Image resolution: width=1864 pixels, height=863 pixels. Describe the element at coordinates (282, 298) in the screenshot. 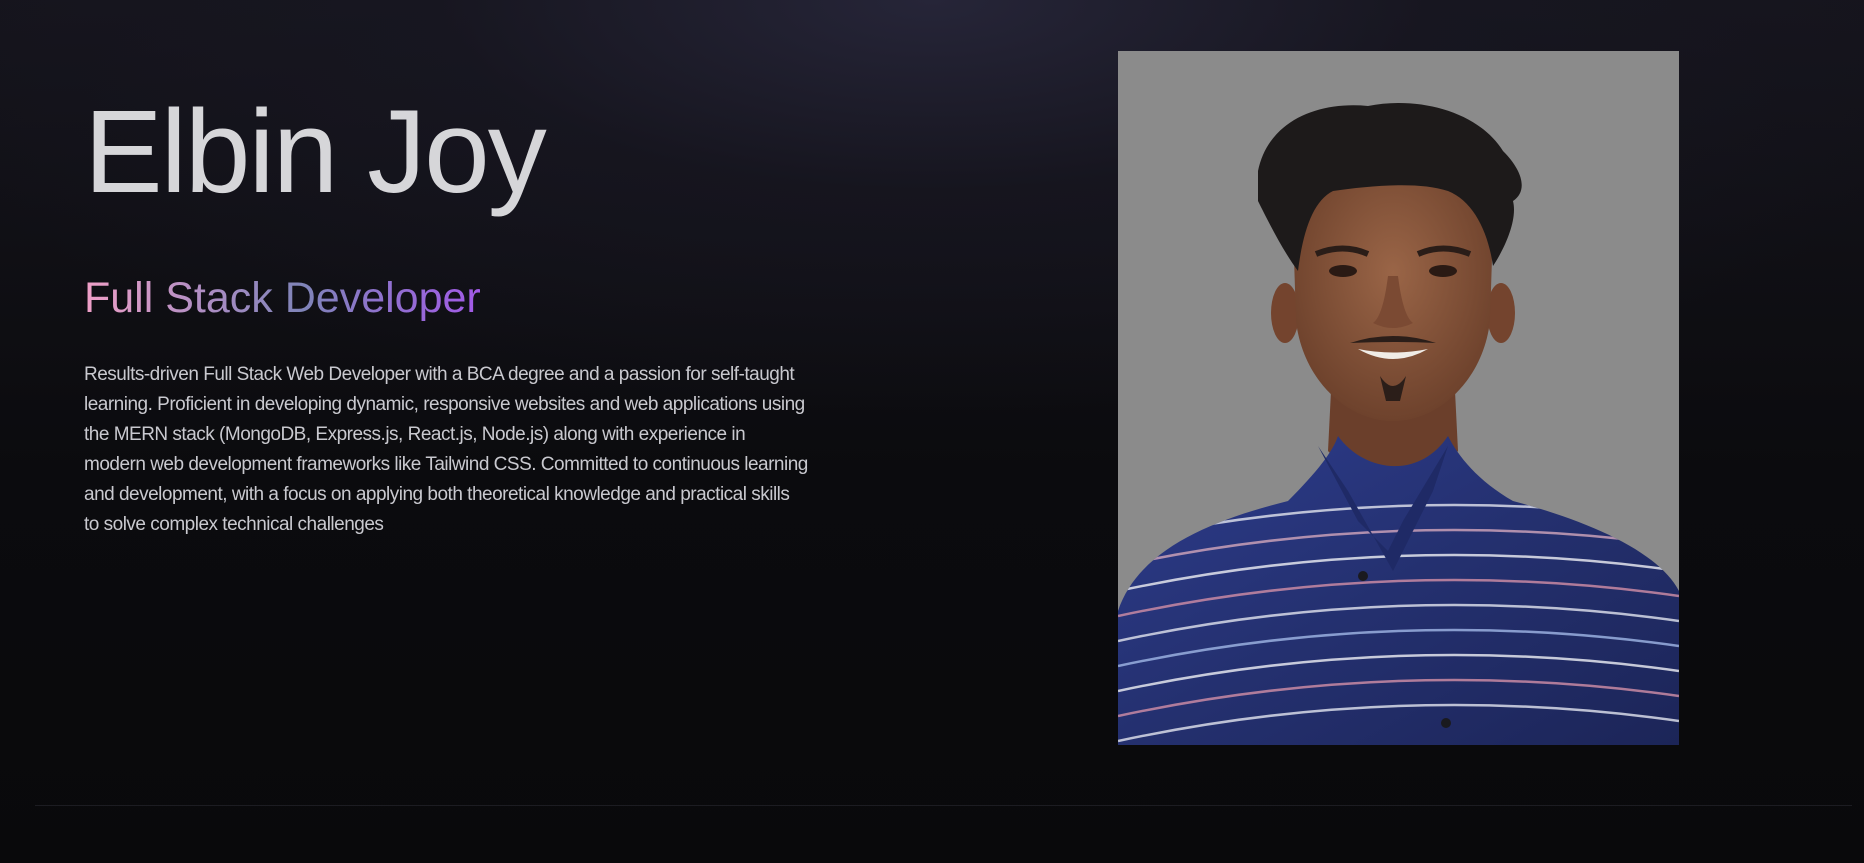

I see `hero-role: Full Stack Developer` at that location.